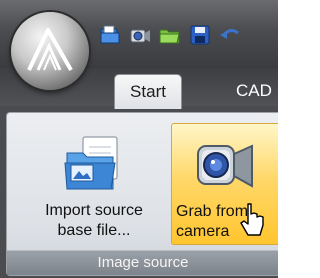 The image size is (320, 278). I want to click on app-logo-icon, so click(50, 49).